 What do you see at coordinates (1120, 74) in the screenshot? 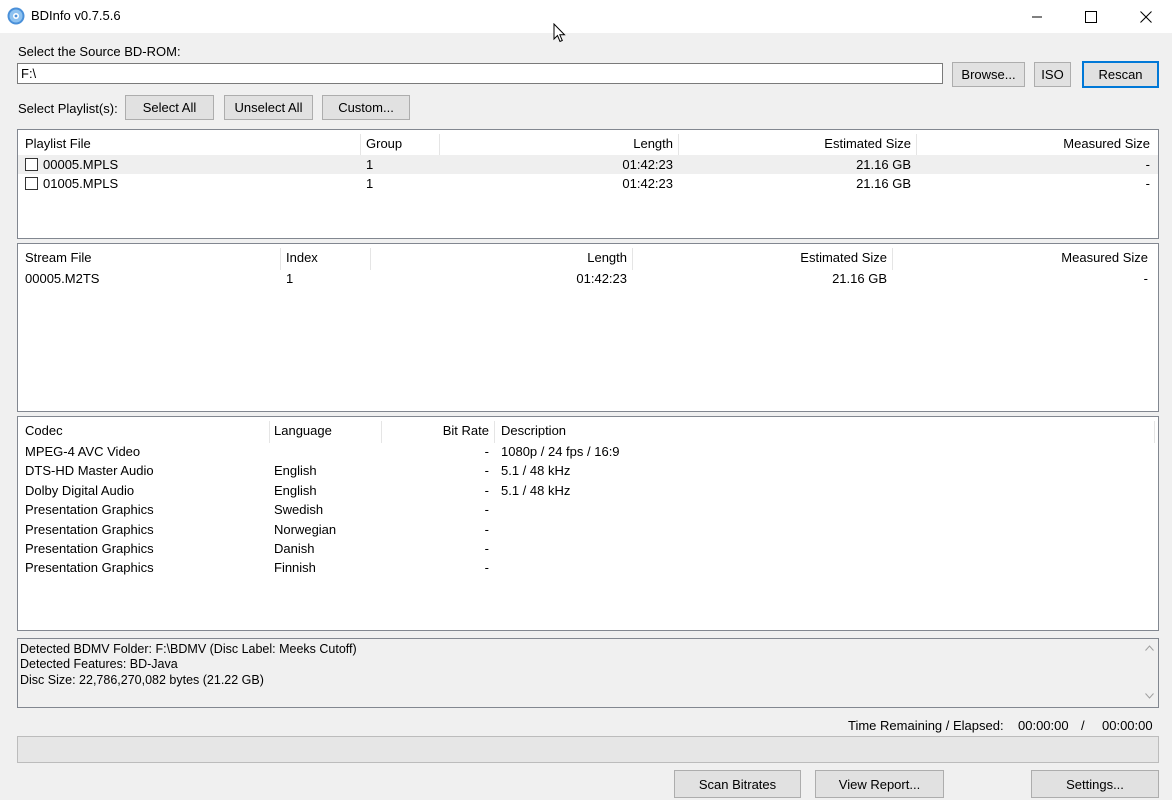
I see `rescan-button: Rescan` at bounding box center [1120, 74].